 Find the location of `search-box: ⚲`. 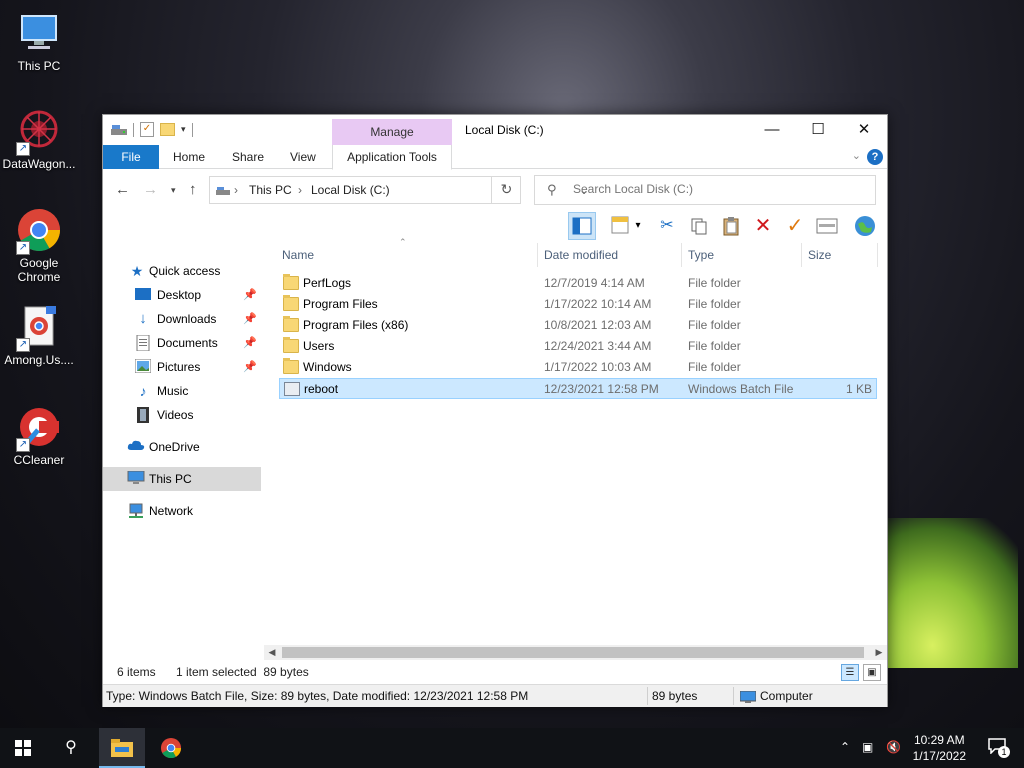

search-box: ⚲ is located at coordinates (705, 190).